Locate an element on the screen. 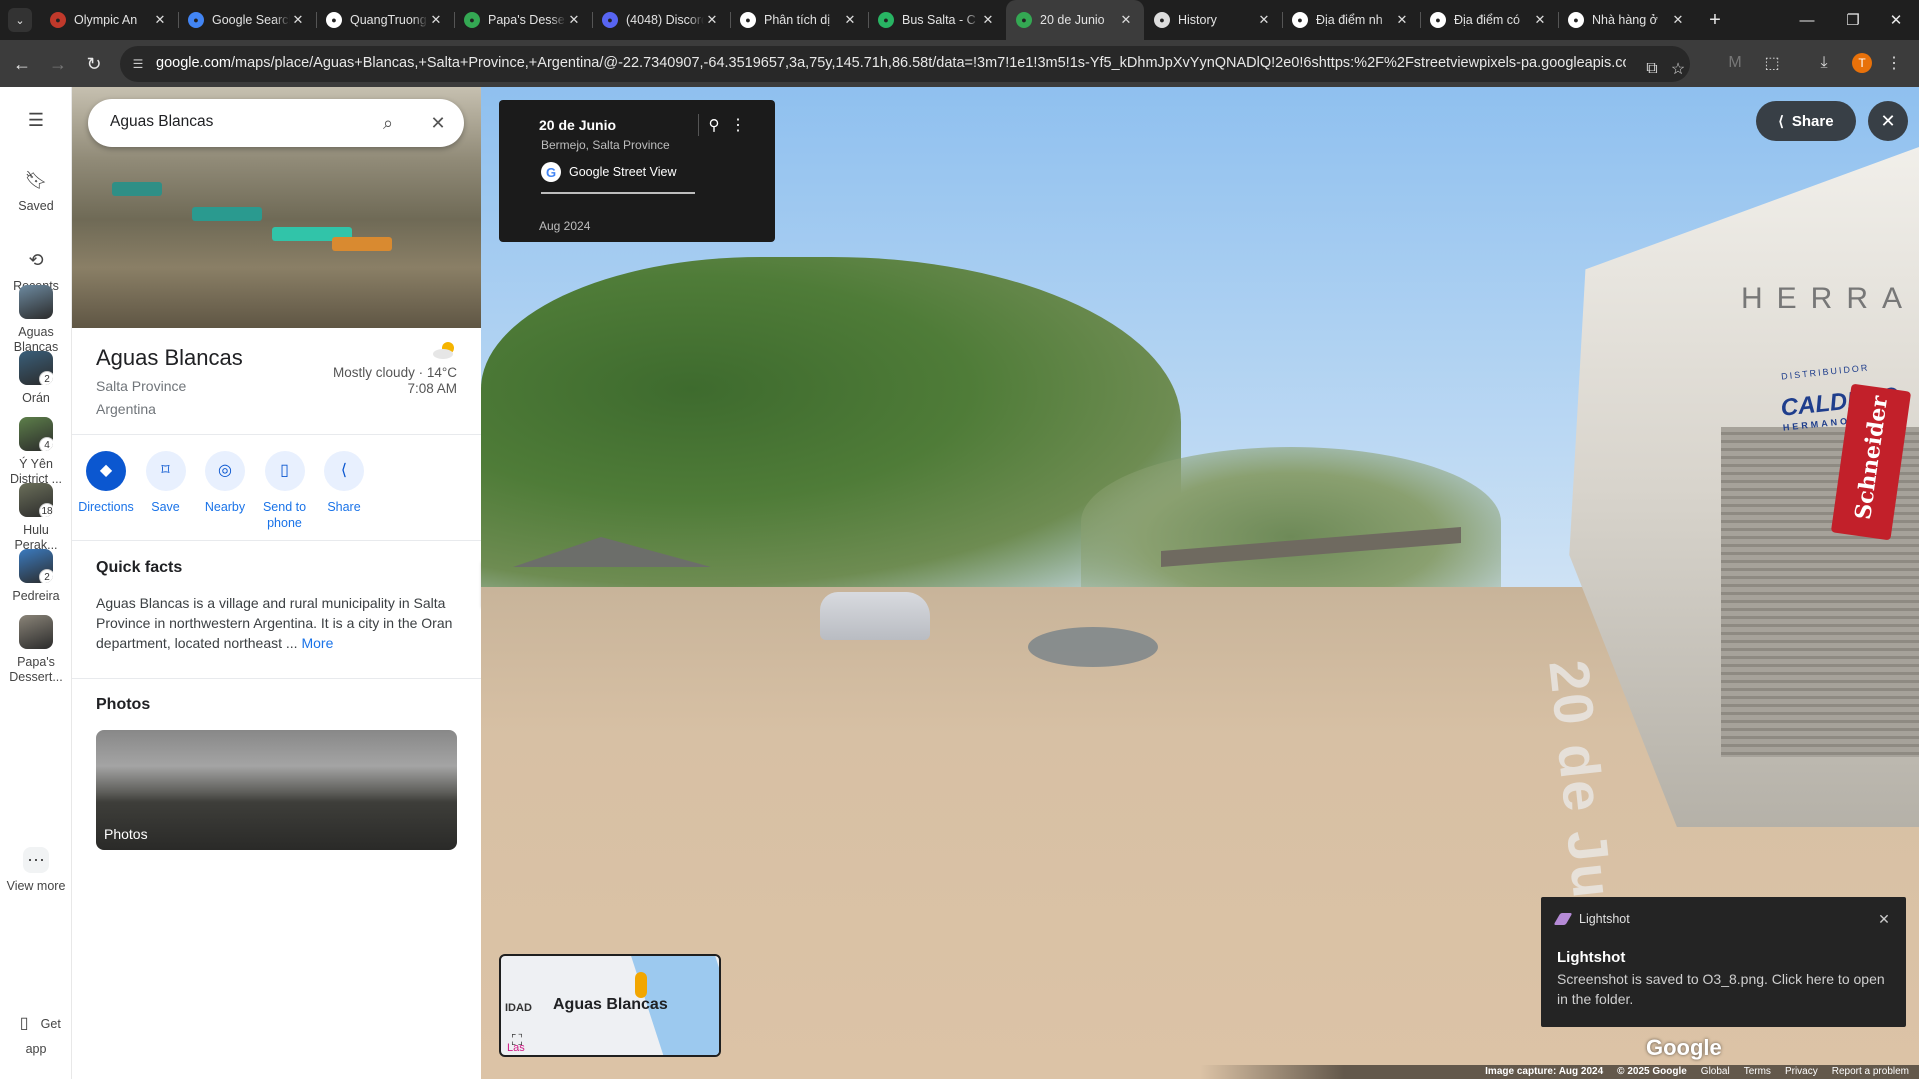  photos-thumbnail: Photos is located at coordinates (276, 790).